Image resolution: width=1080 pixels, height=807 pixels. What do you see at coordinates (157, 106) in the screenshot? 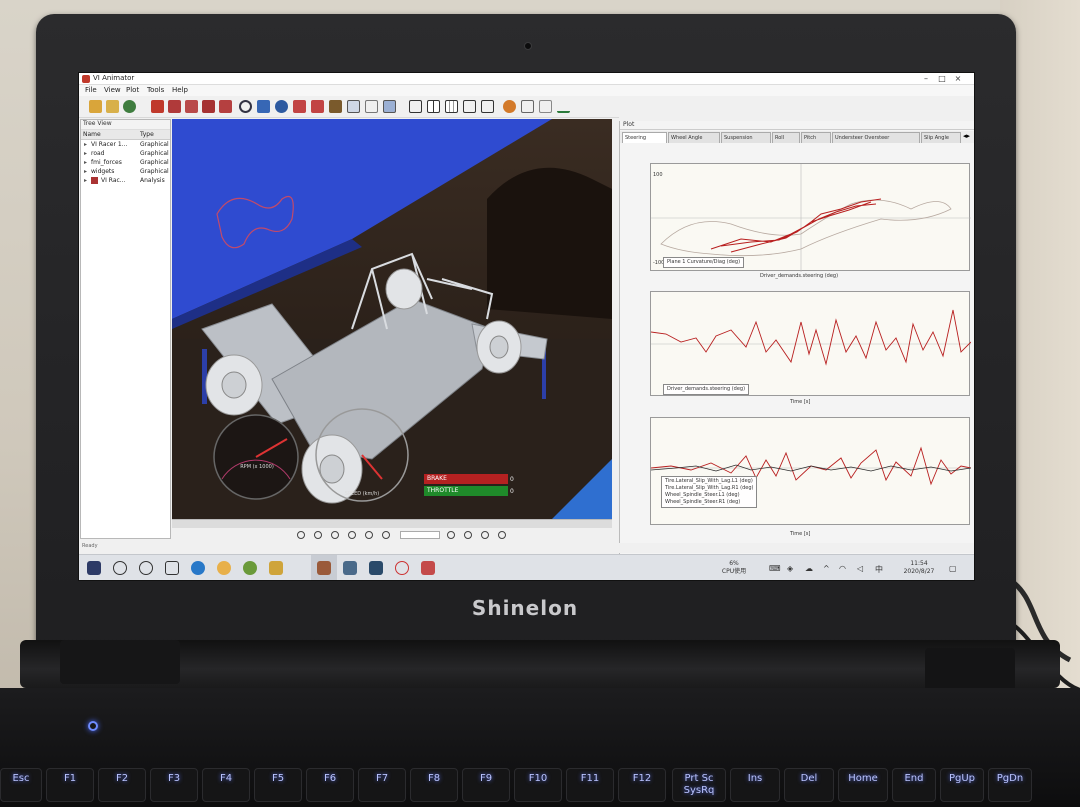
I see `record-icon` at bounding box center [157, 106].